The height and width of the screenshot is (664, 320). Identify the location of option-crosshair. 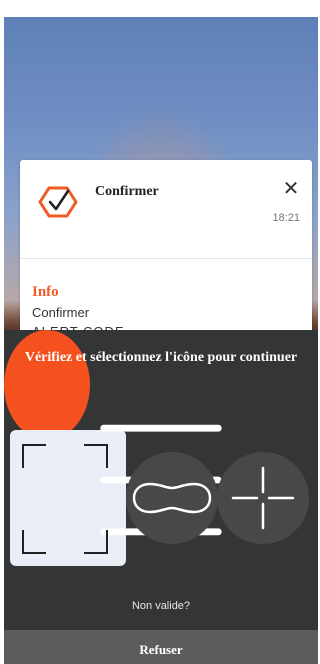
(263, 498).